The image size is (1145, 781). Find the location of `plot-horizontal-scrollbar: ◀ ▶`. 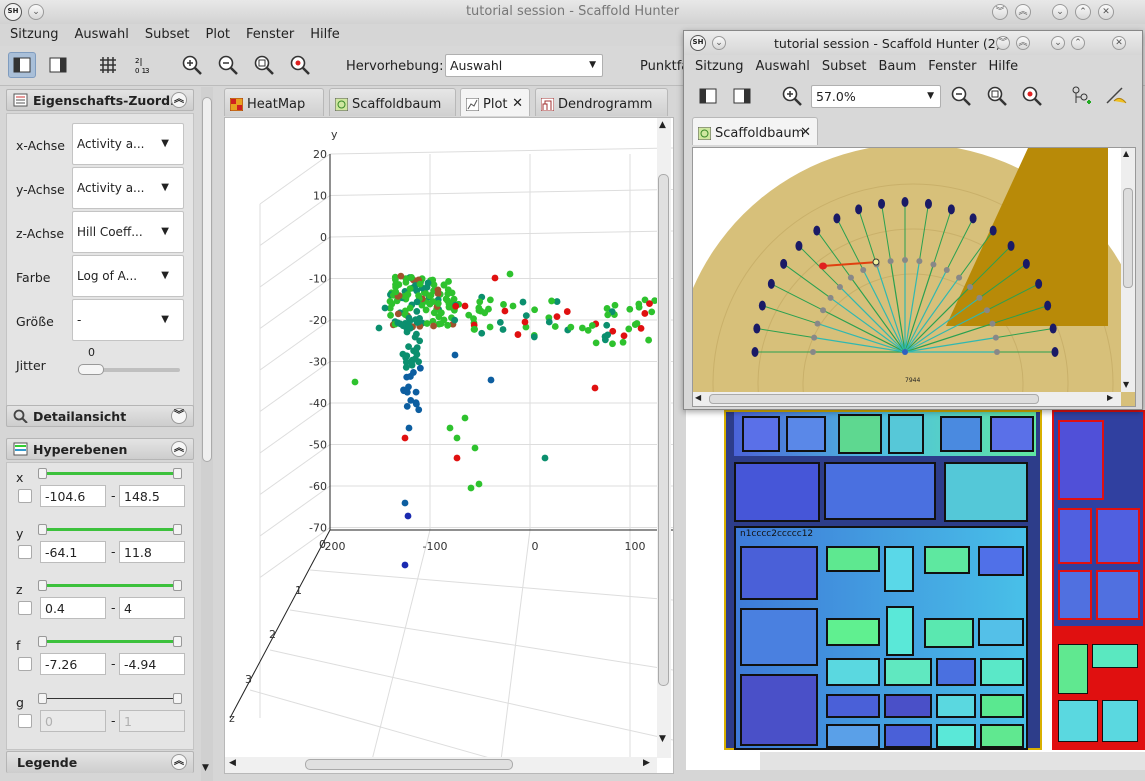

plot-horizontal-scrollbar: ◀ ▶ is located at coordinates (441, 765).